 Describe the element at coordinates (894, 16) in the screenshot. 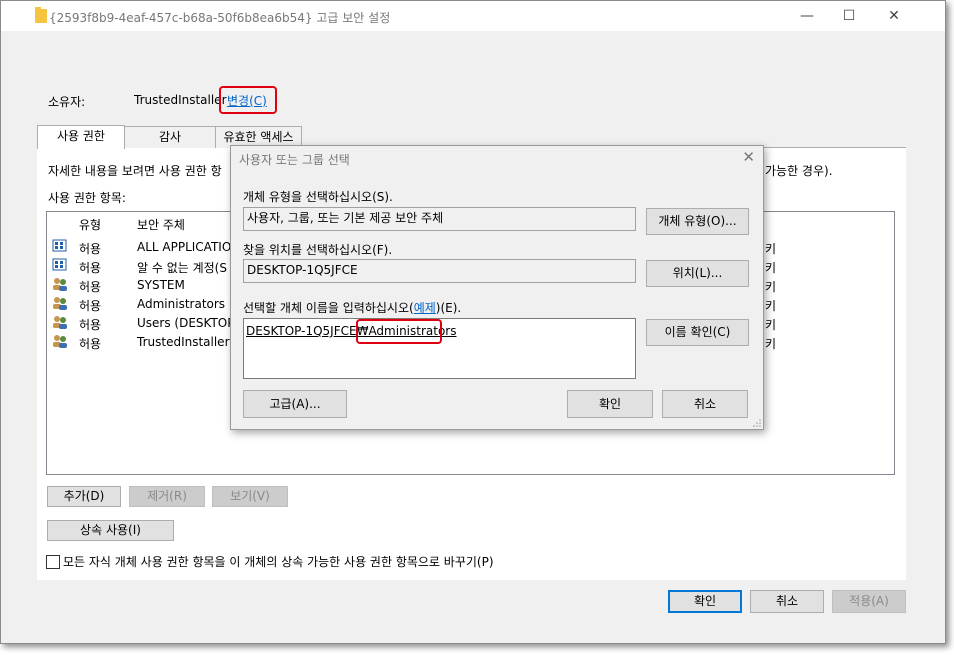

I see `close-button: ✕` at that location.